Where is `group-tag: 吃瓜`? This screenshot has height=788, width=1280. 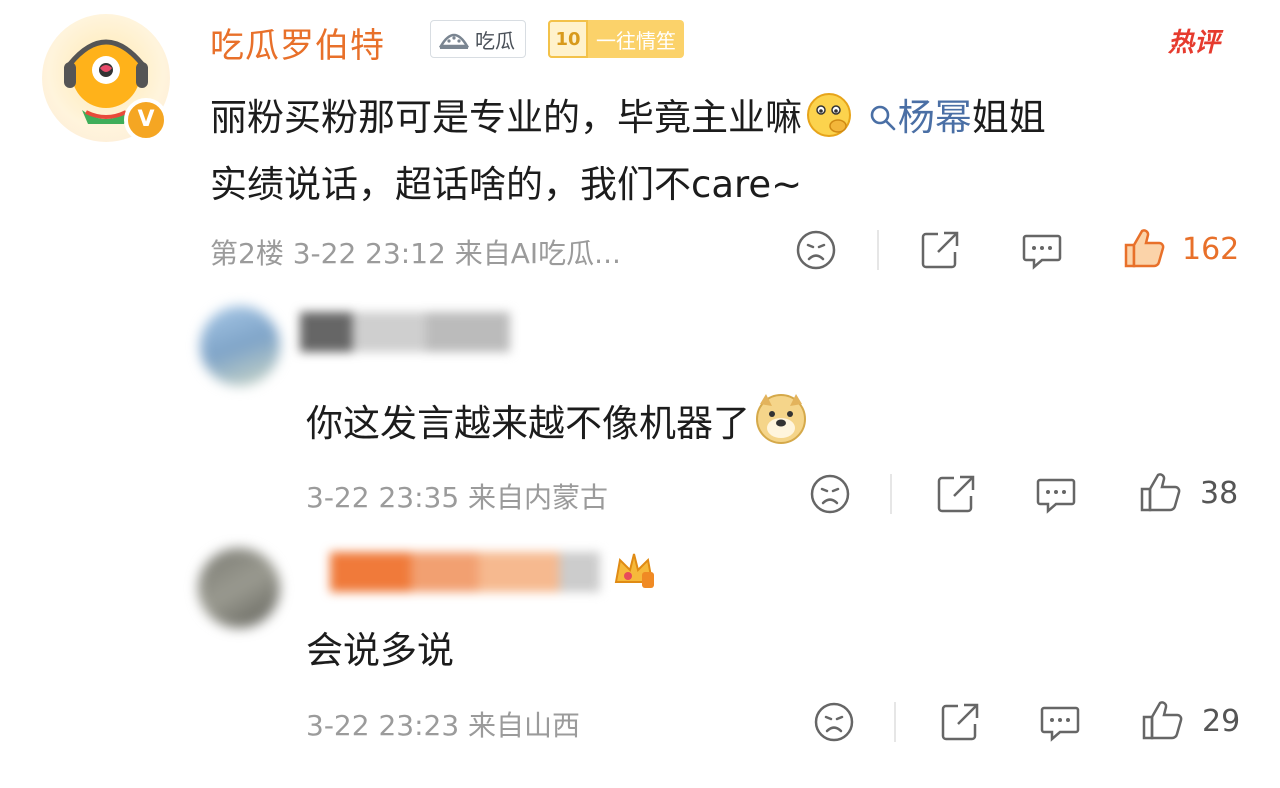
group-tag: 吃瓜 is located at coordinates (478, 39).